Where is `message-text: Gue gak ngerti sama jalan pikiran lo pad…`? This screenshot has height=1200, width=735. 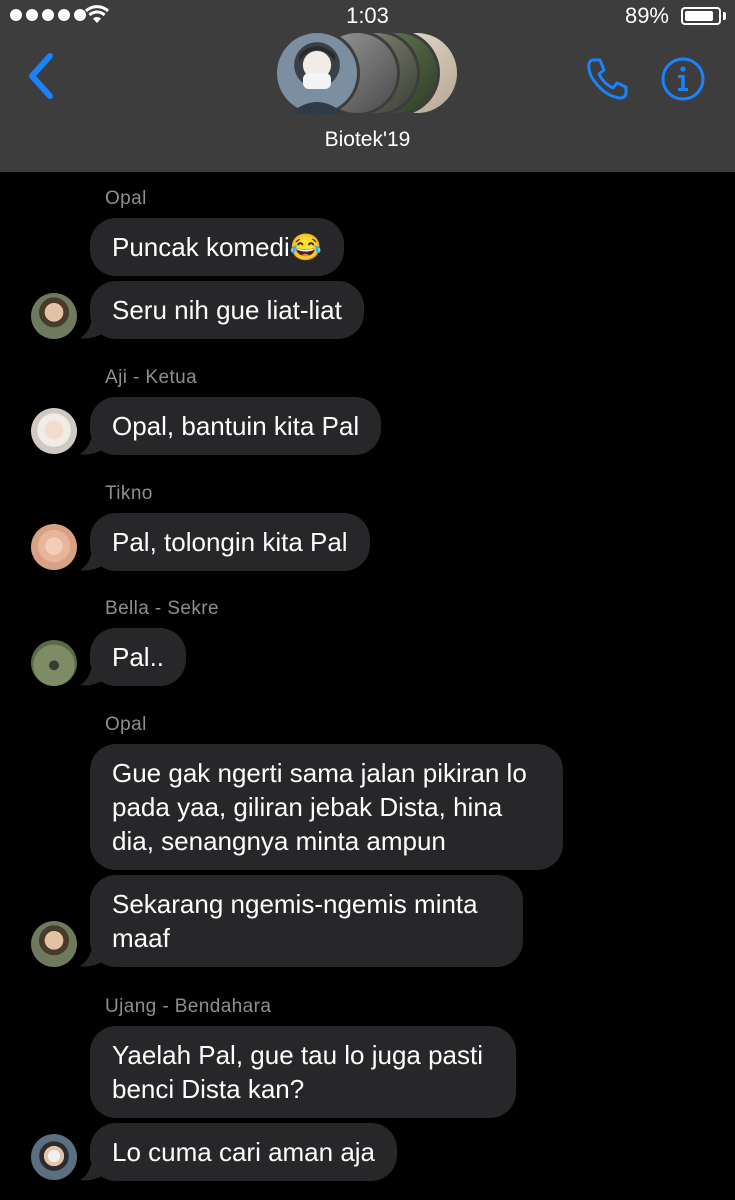
message-text: Gue gak ngerti sama jalan pikiran lo pad… is located at coordinates (319, 807).